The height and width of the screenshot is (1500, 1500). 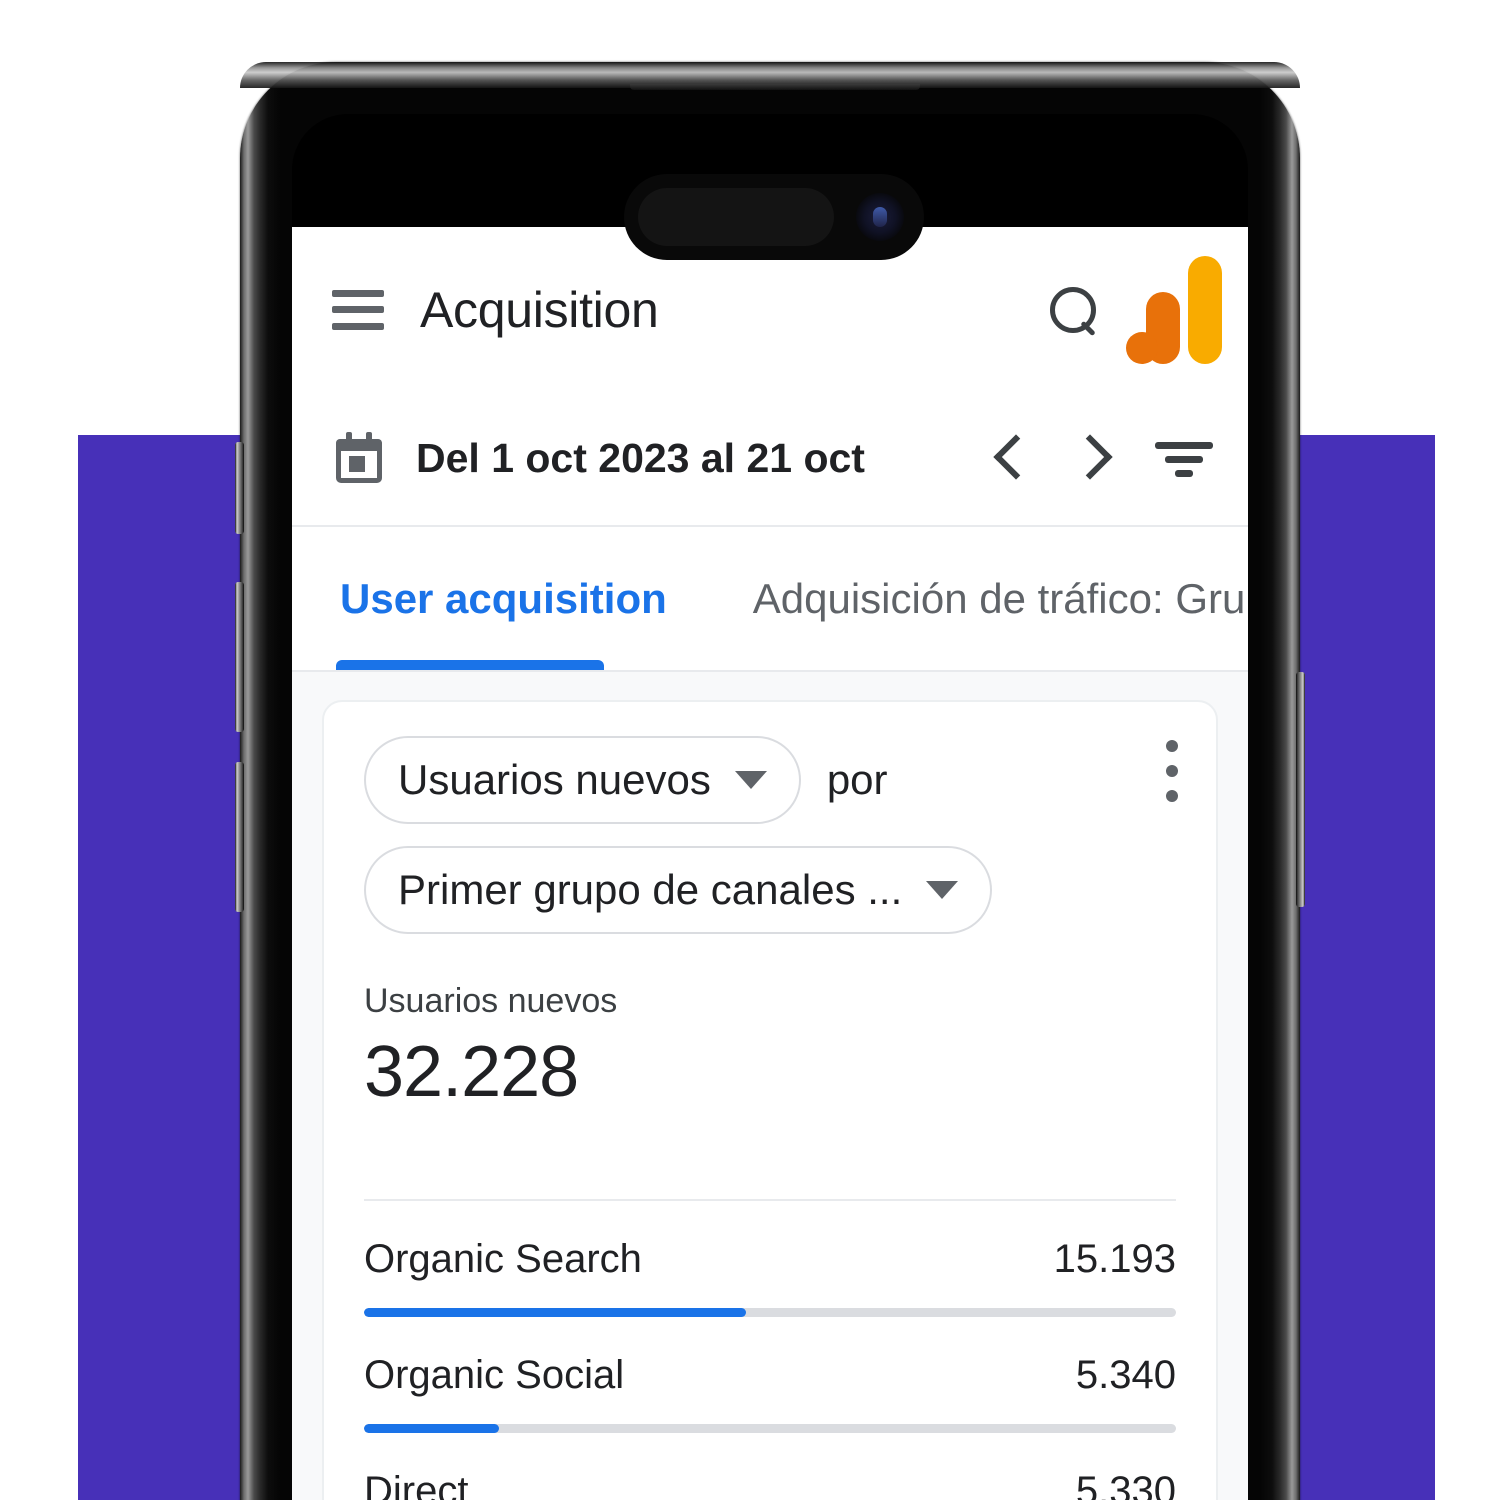 I want to click on row-label: Direct, so click(x=416, y=1484).